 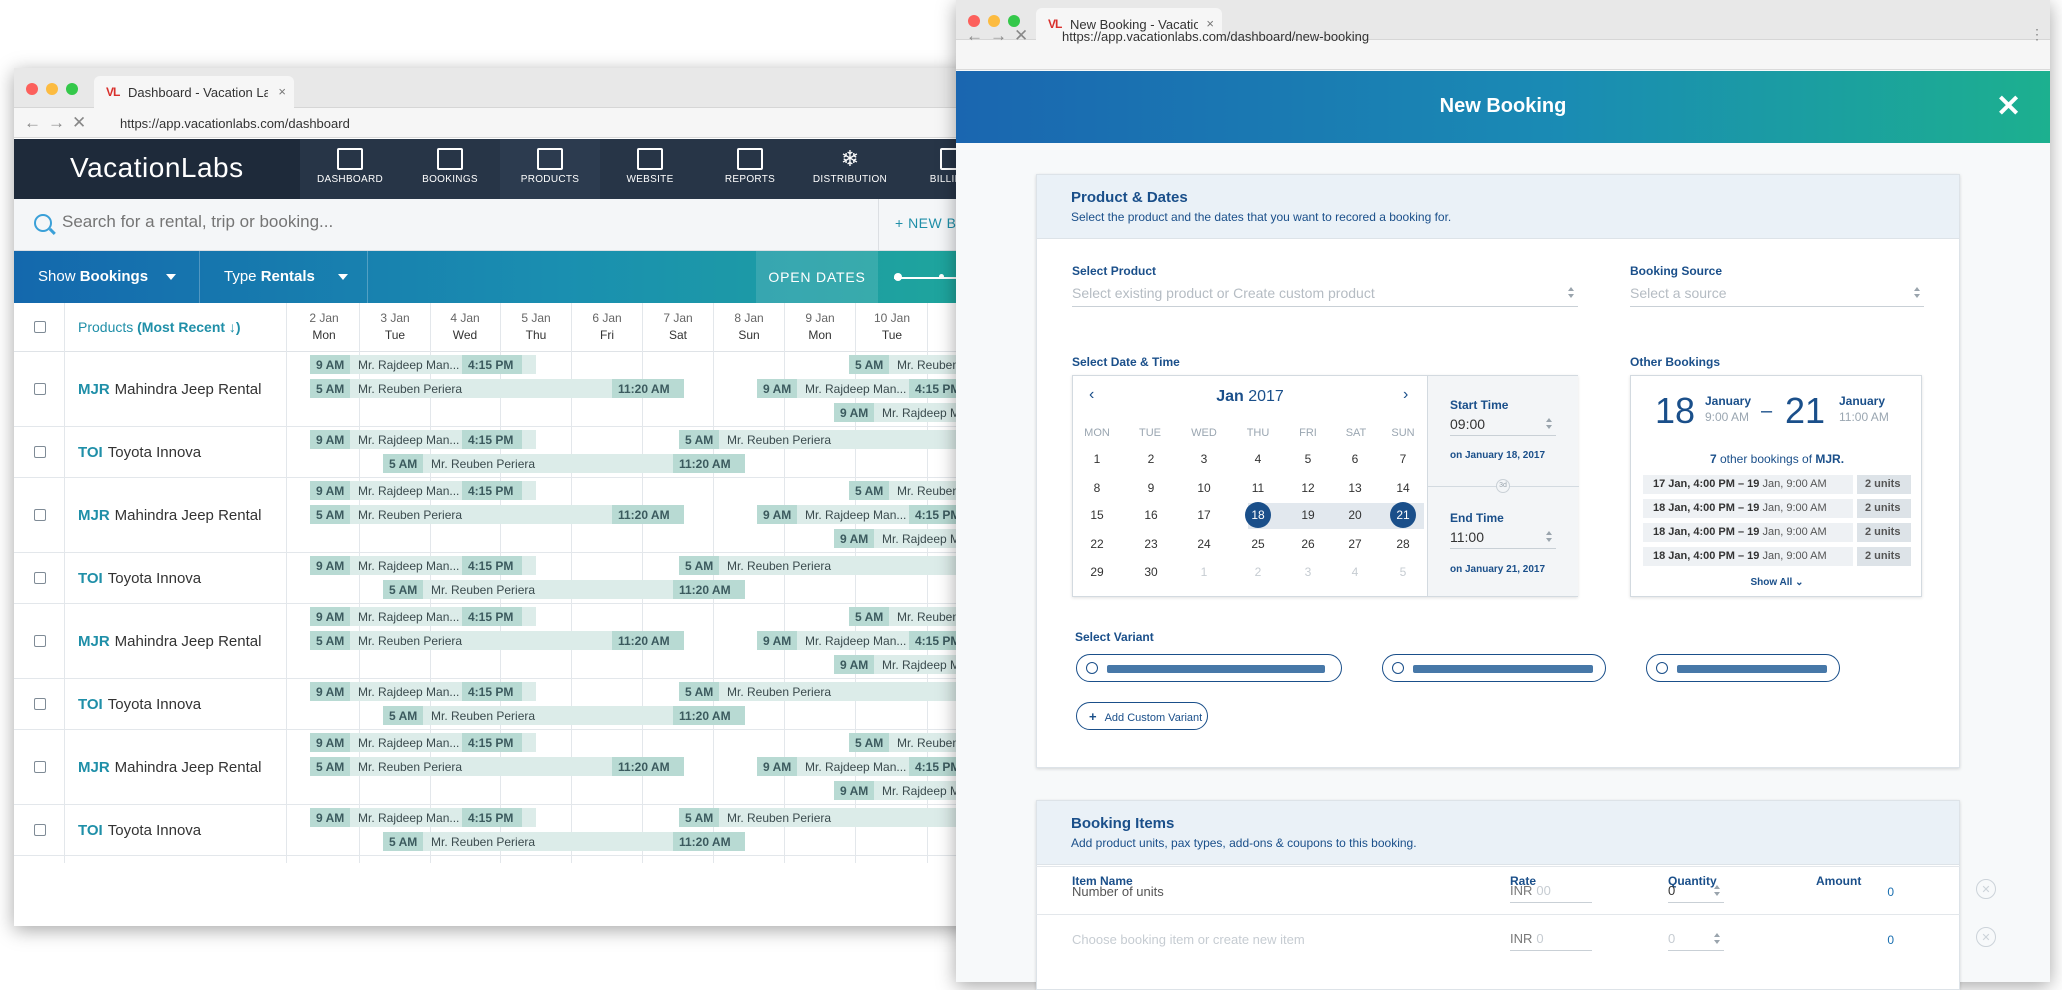 What do you see at coordinates (1503, 426) in the screenshot?
I see `start-time-input: 09:00` at bounding box center [1503, 426].